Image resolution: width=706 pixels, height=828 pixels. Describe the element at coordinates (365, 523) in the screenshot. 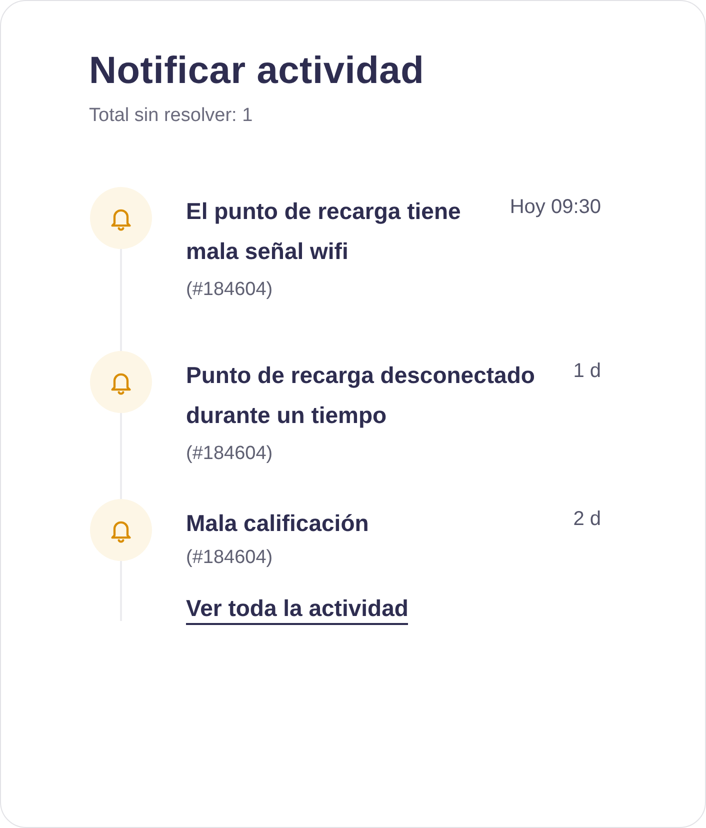

I see `notification-title: Mala calificación` at that location.